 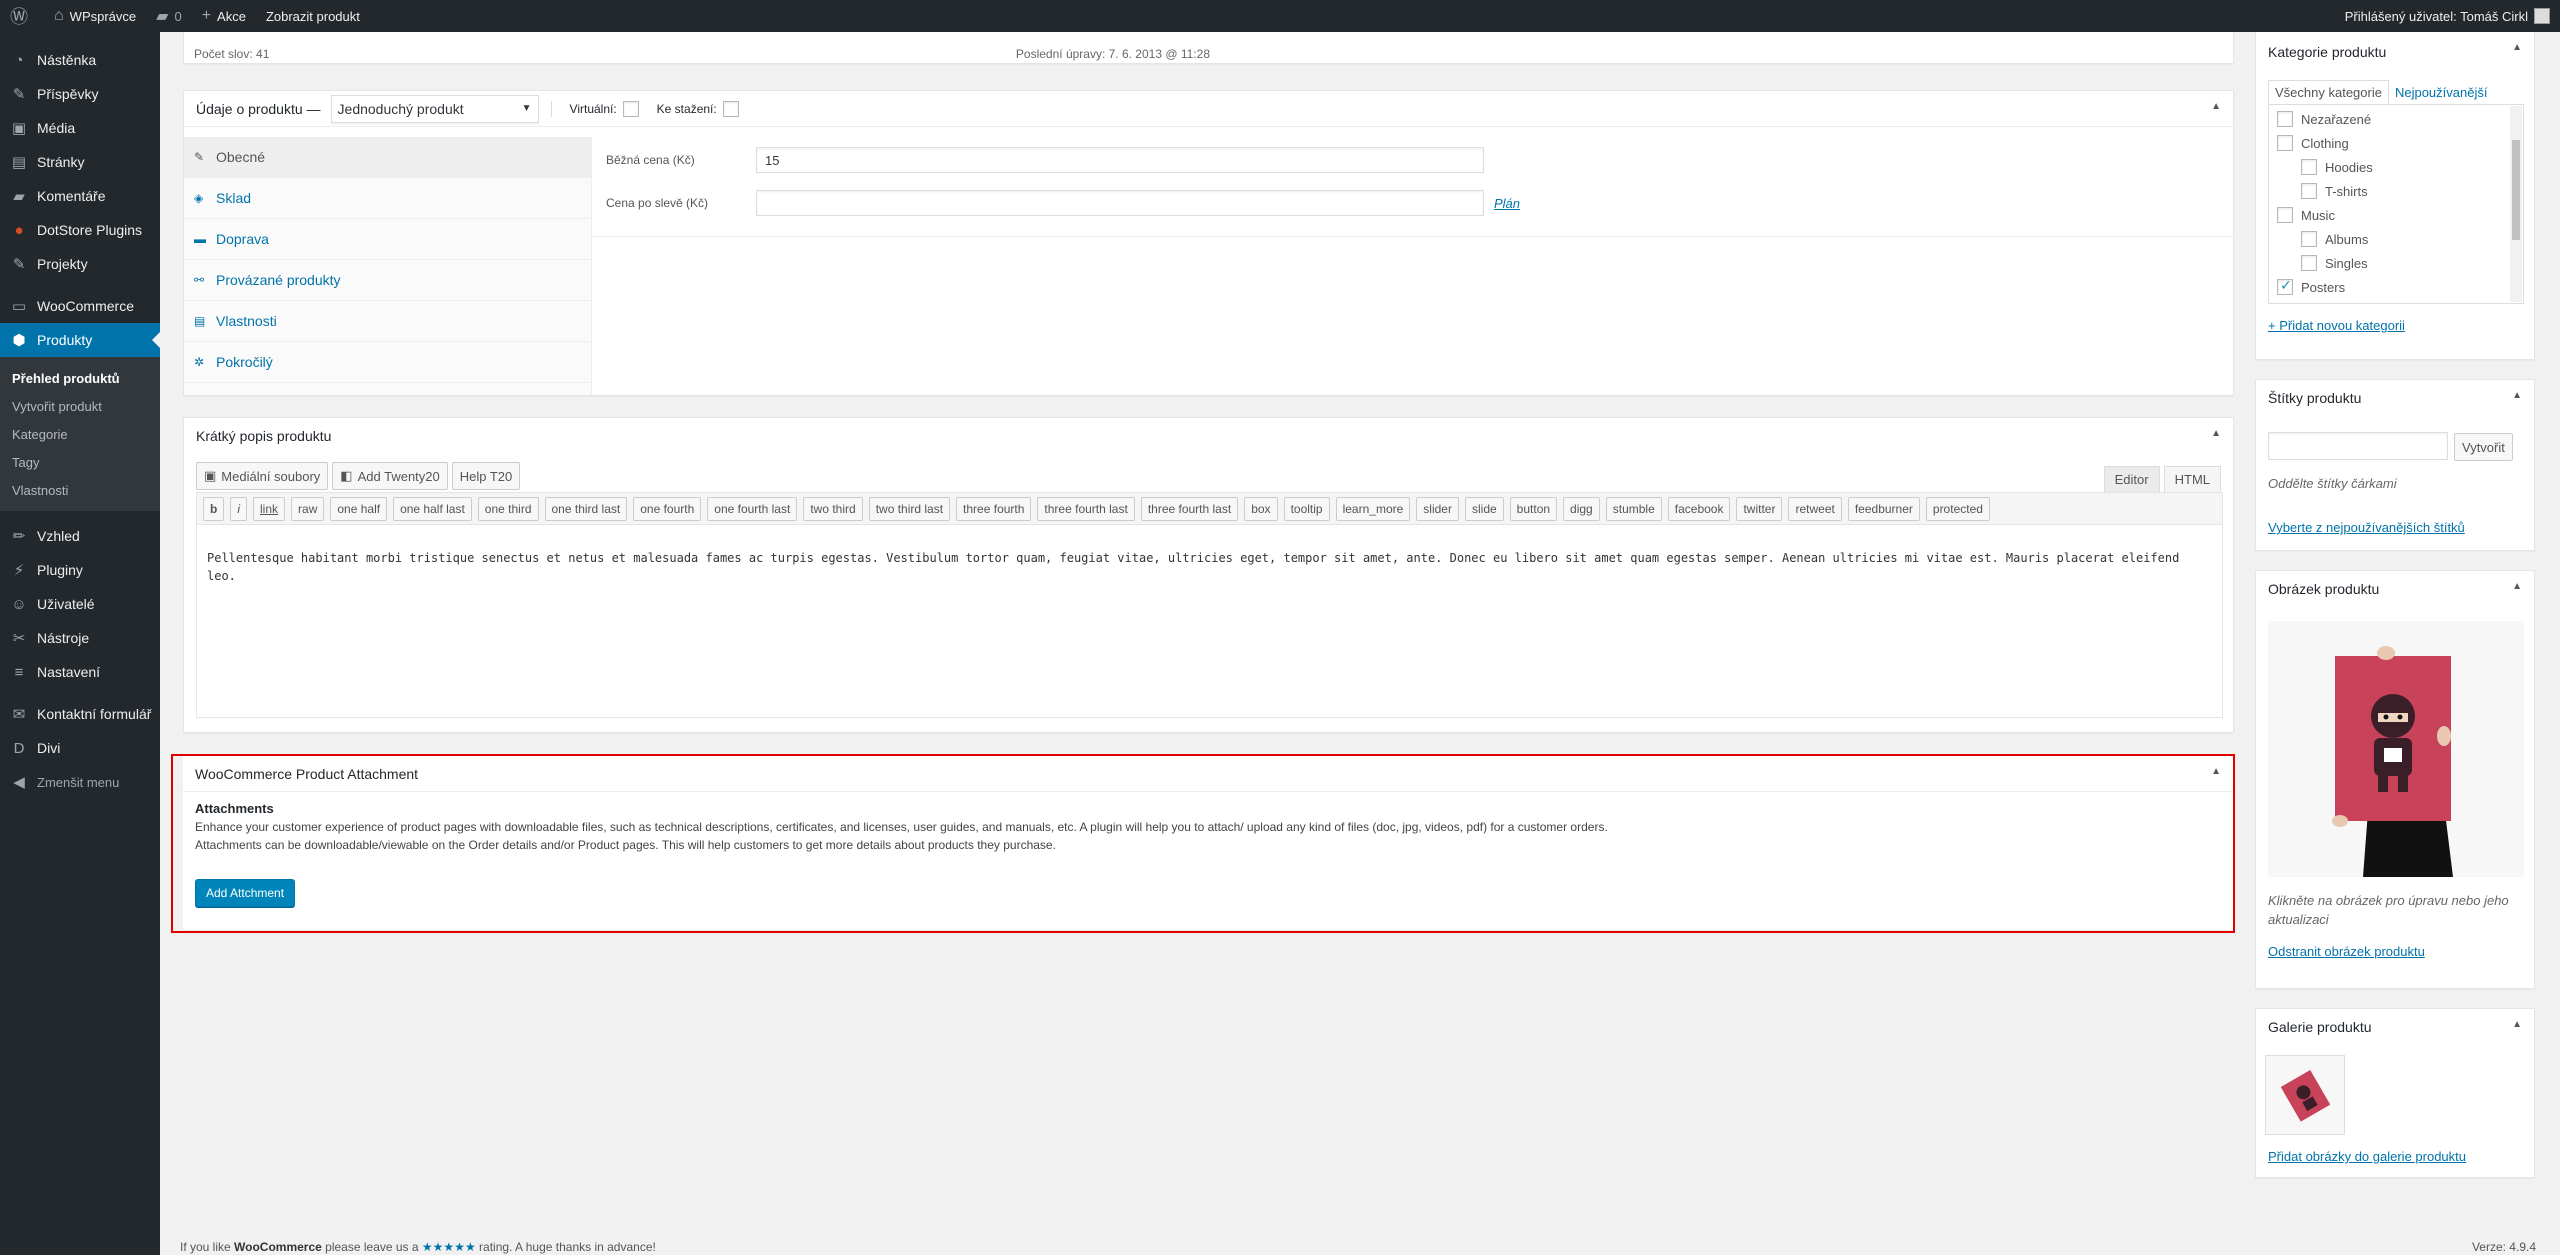 What do you see at coordinates (2192, 479) in the screenshot?
I see `tab-html: HTML` at bounding box center [2192, 479].